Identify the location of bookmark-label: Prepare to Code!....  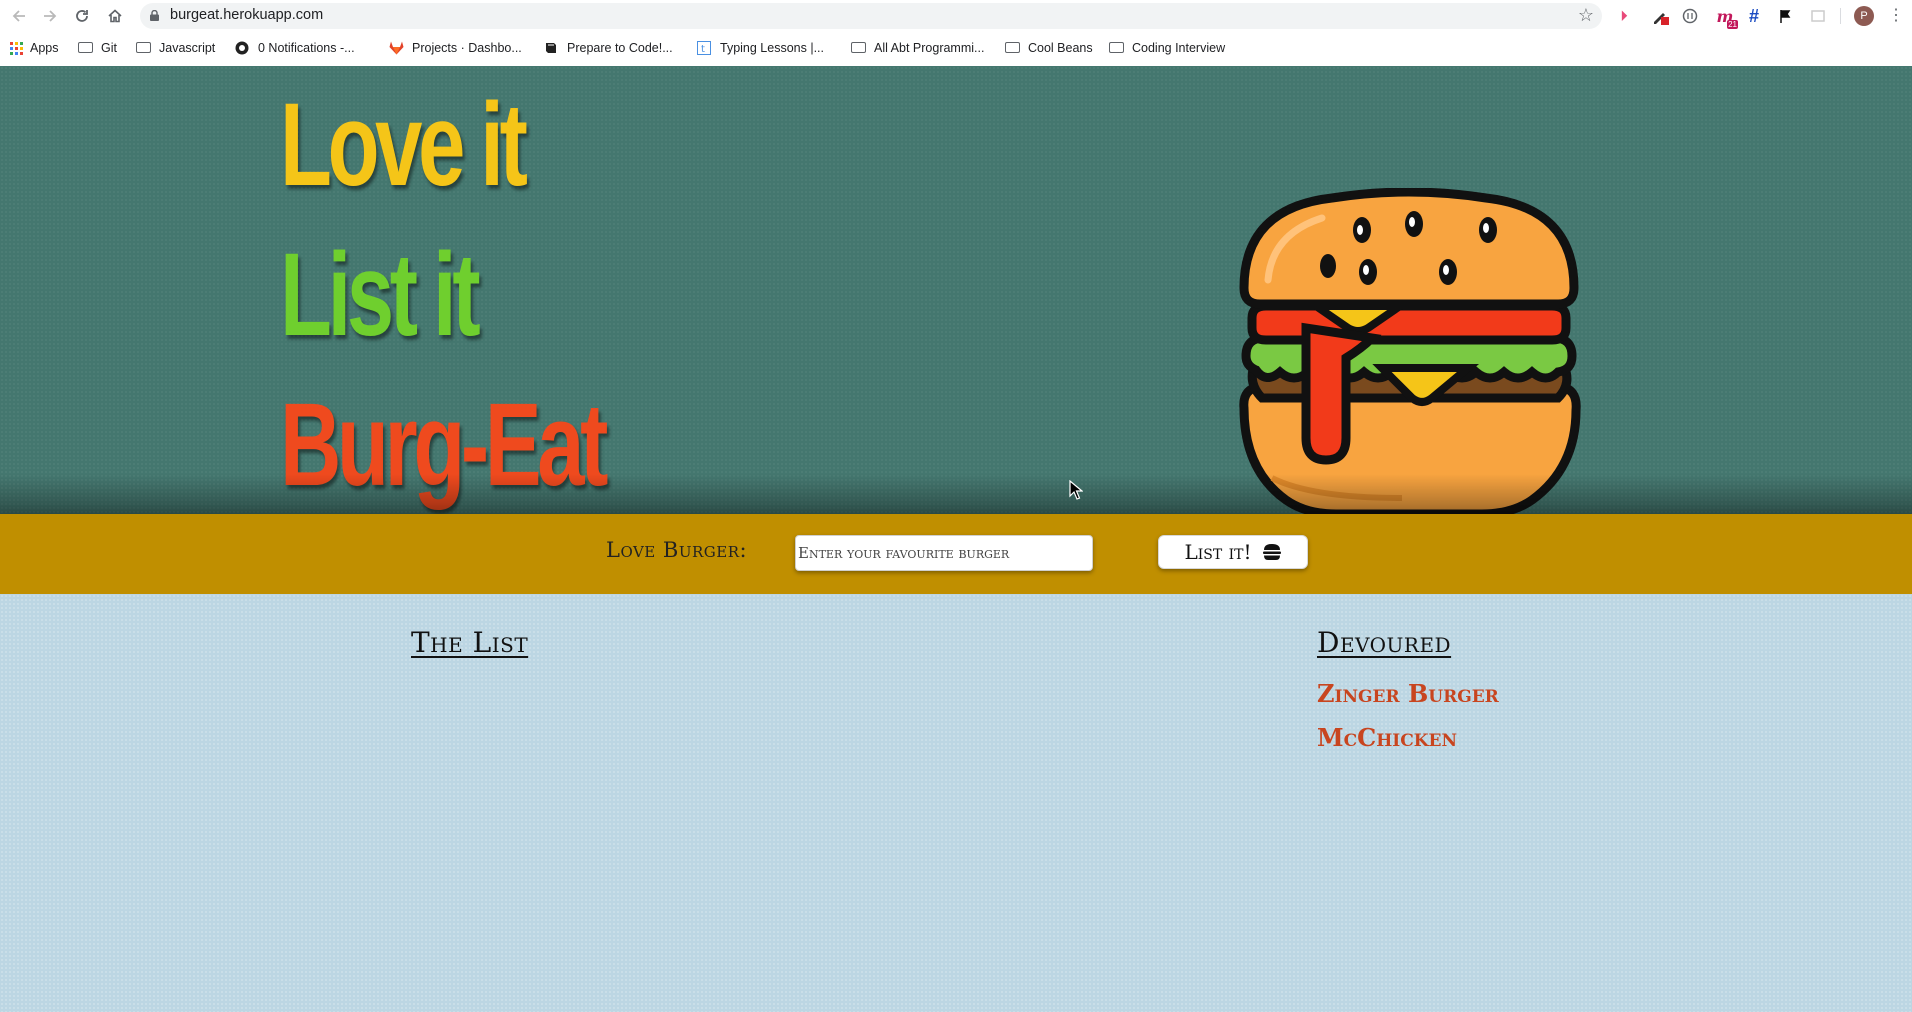
(620, 48).